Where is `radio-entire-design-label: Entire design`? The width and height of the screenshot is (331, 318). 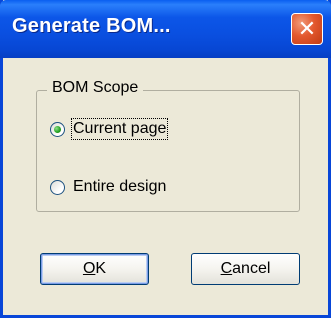 radio-entire-design-label: Entire design is located at coordinates (119, 187).